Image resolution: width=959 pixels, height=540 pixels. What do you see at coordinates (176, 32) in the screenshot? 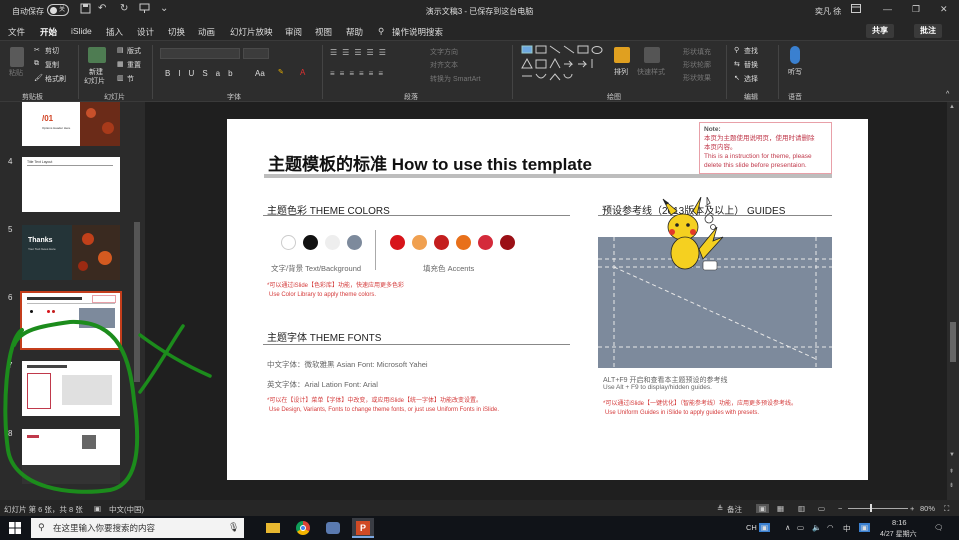
I see `tab-transitions: 切换` at bounding box center [176, 32].